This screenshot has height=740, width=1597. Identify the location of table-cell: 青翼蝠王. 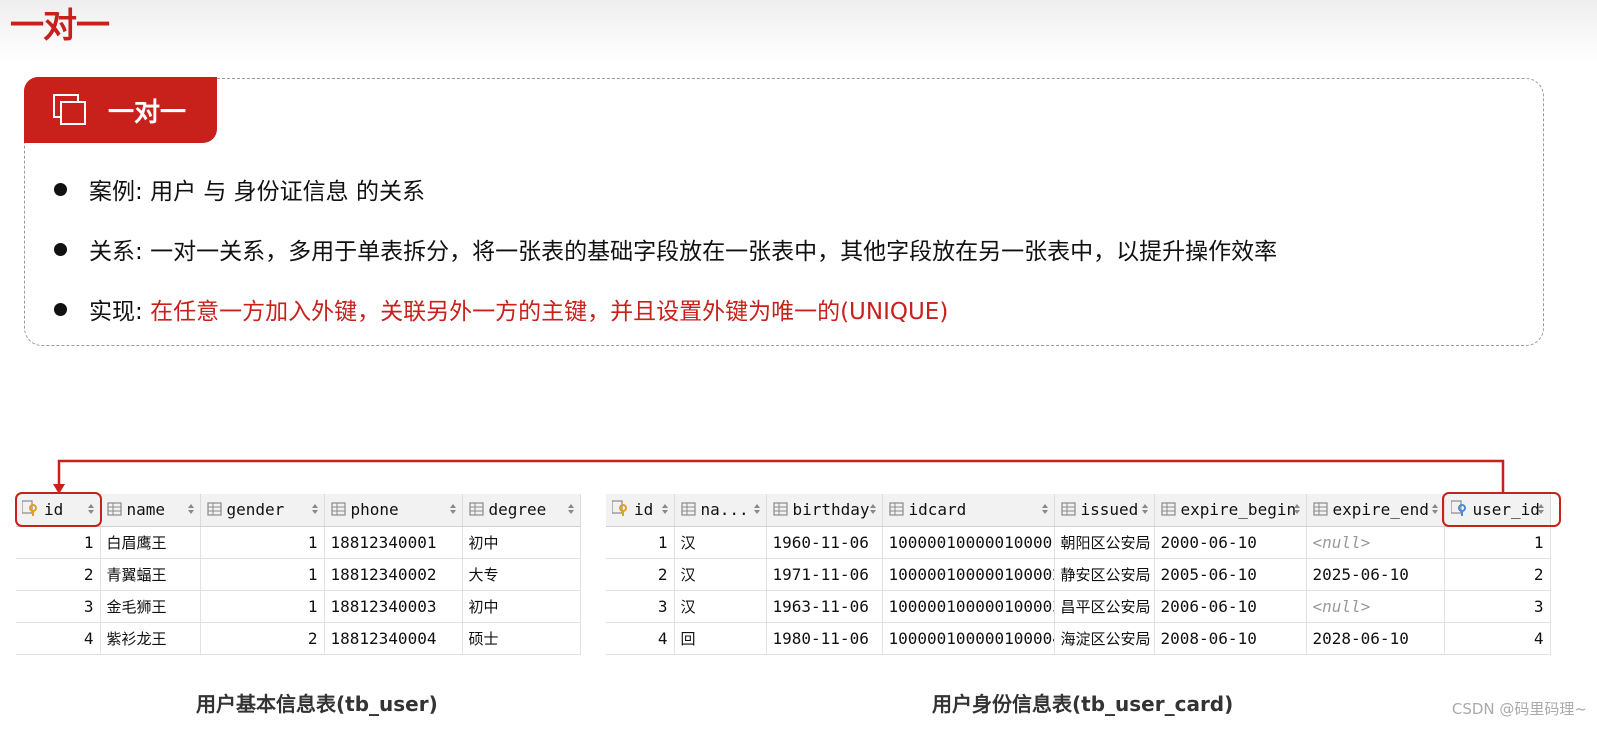
(150, 574).